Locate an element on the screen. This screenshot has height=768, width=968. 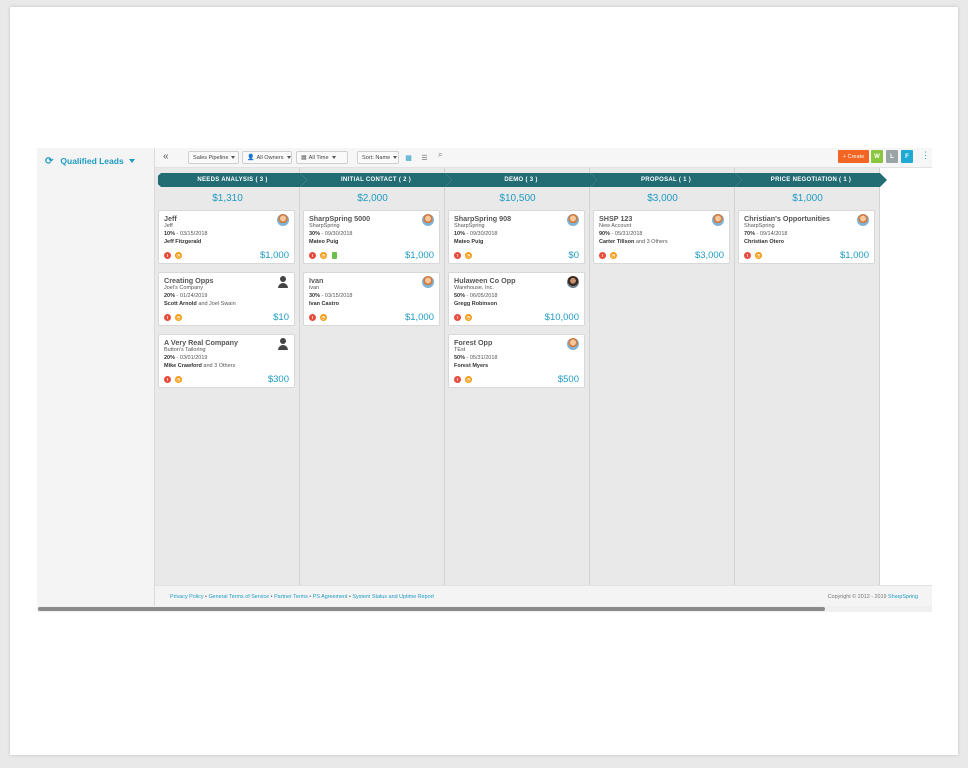
opportunity-title: Jeff is located at coordinates (170, 218).